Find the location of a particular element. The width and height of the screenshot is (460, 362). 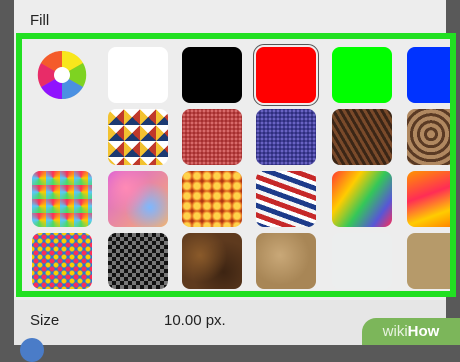

swatch-pattern-wave-rainbow is located at coordinates (428, 199).